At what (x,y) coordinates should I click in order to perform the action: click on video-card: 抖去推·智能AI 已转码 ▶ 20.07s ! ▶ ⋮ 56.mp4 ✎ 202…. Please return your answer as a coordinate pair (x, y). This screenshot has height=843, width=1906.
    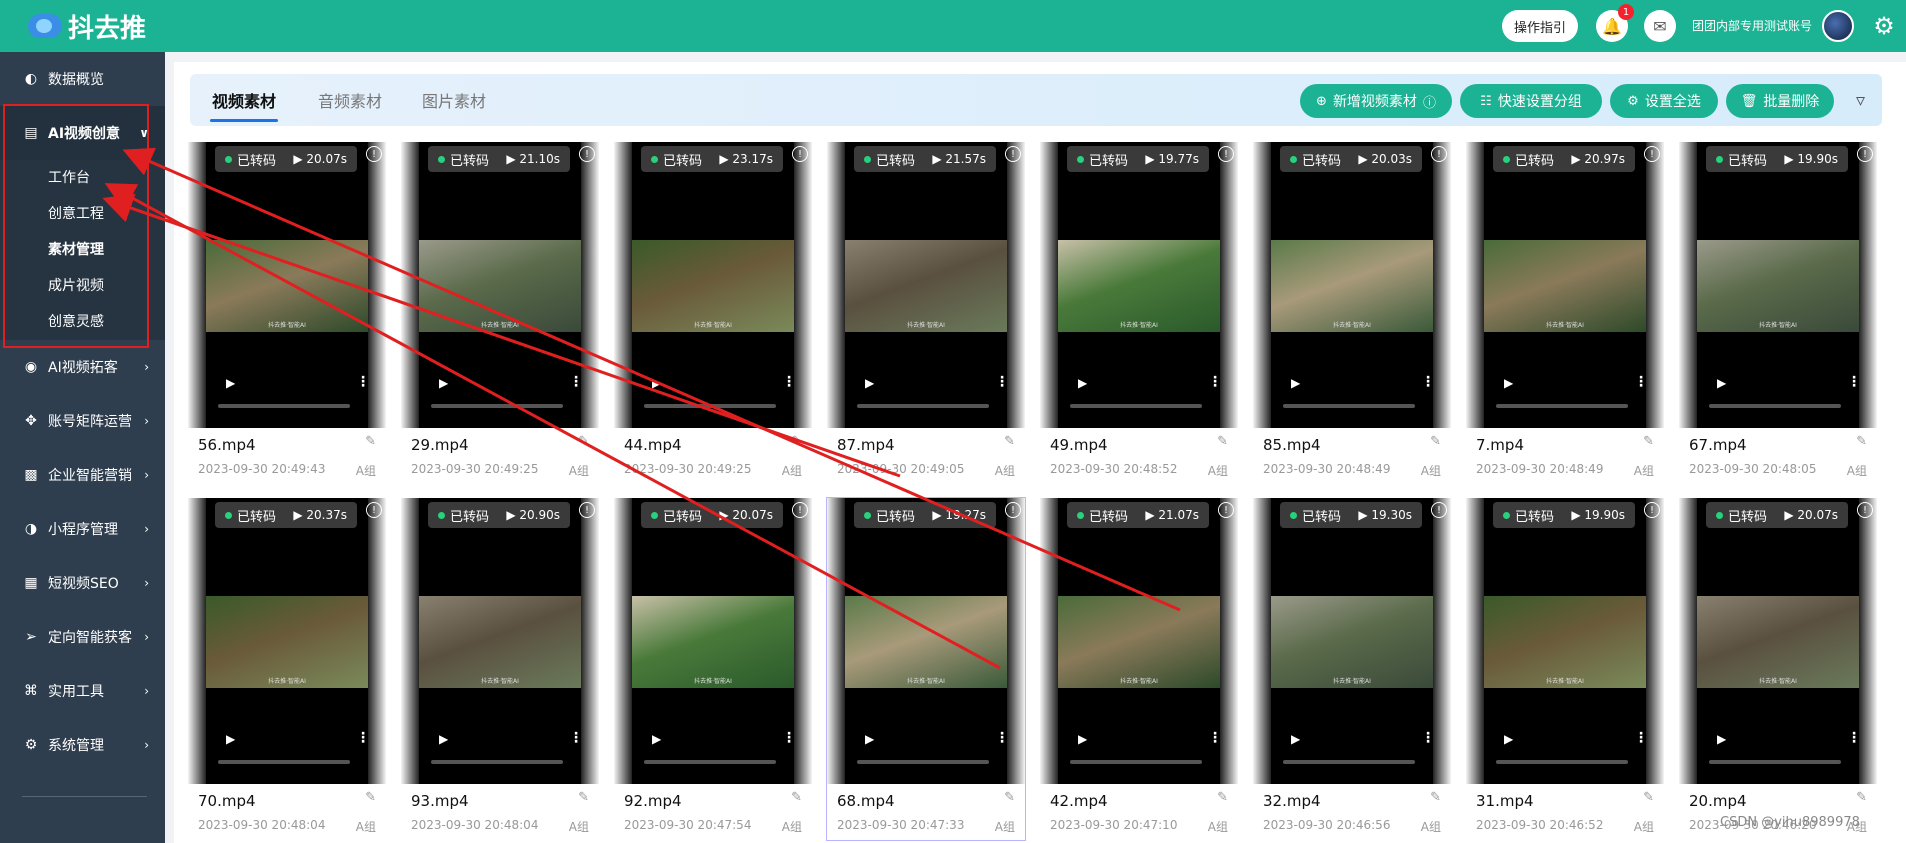
    Looking at the image, I should click on (287, 313).